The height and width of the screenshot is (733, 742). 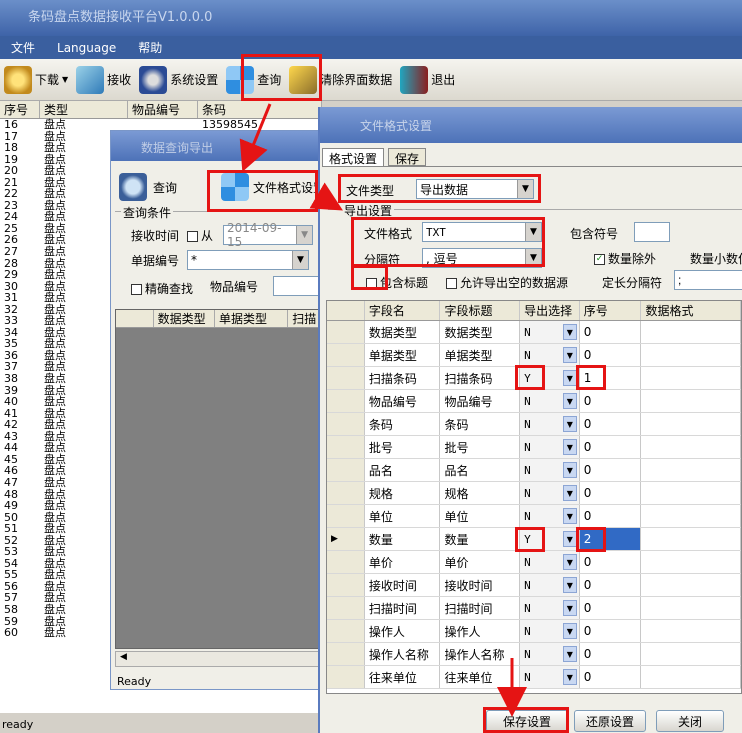 What do you see at coordinates (475, 189) in the screenshot?
I see `file-type-combo: 导出数据 ▼` at bounding box center [475, 189].